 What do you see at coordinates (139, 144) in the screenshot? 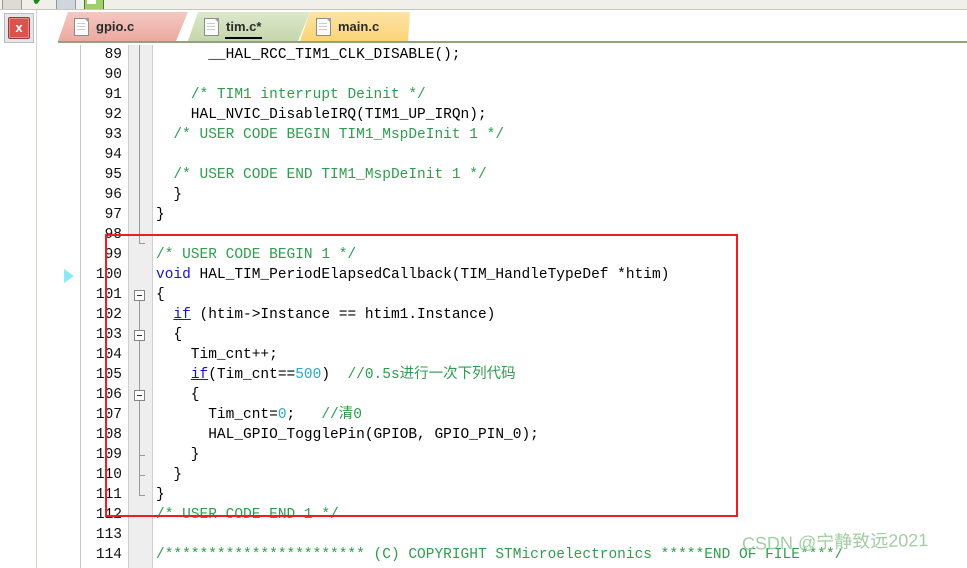
I see `fold-guide-line` at bounding box center [139, 144].